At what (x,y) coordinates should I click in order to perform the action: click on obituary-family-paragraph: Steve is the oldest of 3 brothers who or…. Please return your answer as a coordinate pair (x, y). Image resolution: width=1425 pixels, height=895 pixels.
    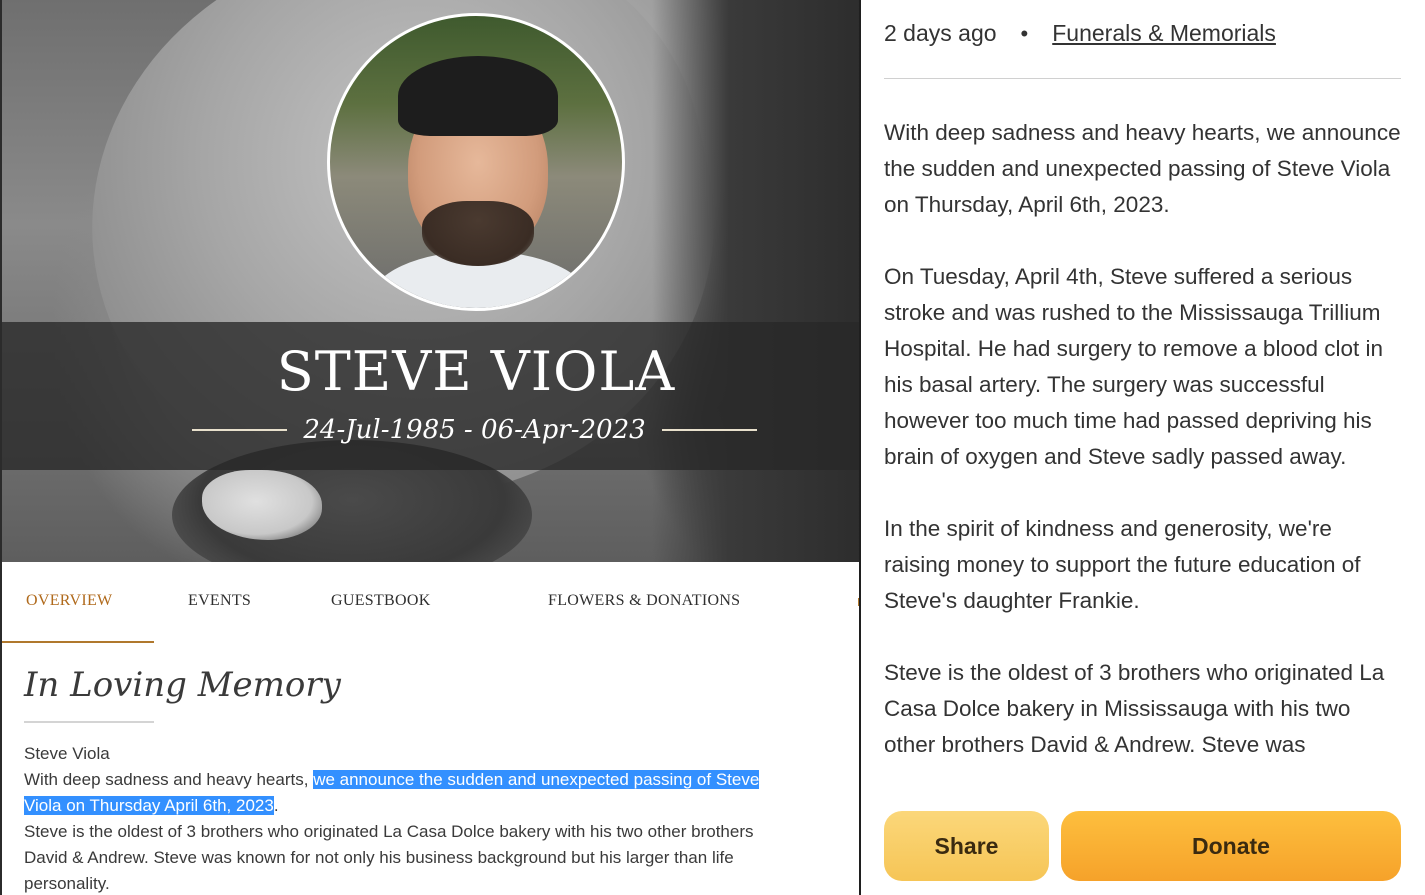
    Looking at the image, I should click on (389, 857).